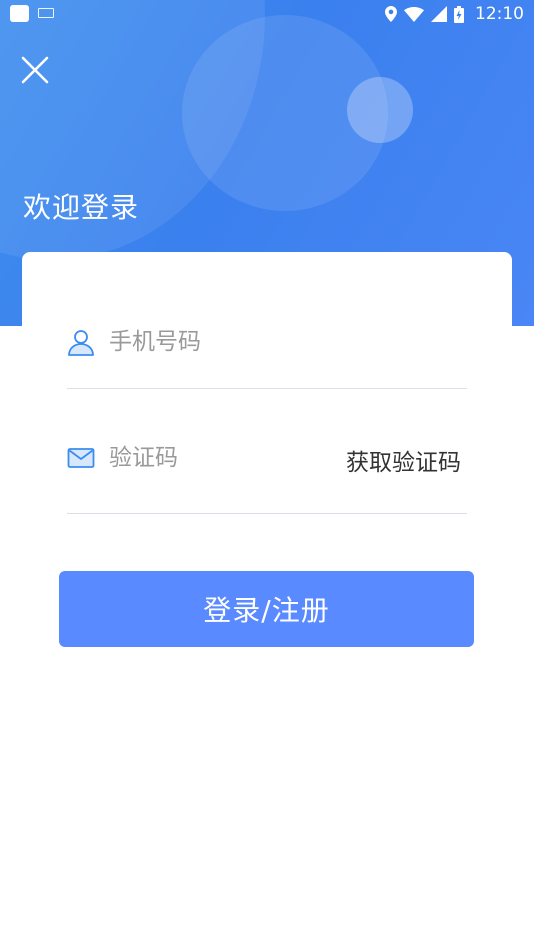 The width and height of the screenshot is (534, 950). Describe the element at coordinates (81, 343) in the screenshot. I see `user-icon` at that location.